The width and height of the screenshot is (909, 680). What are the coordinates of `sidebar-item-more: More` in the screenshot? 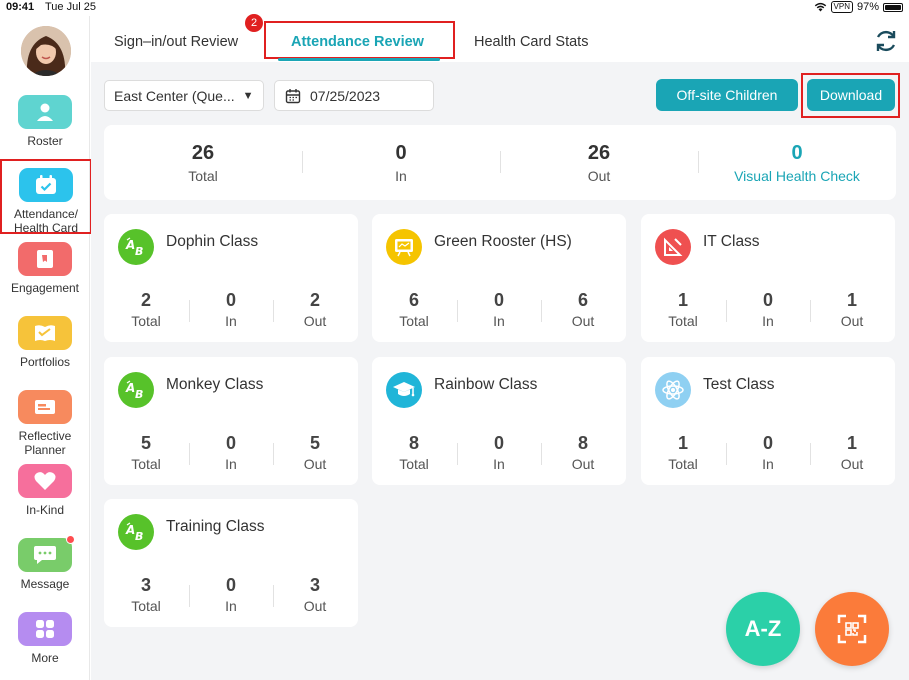 It's located at (45, 638).